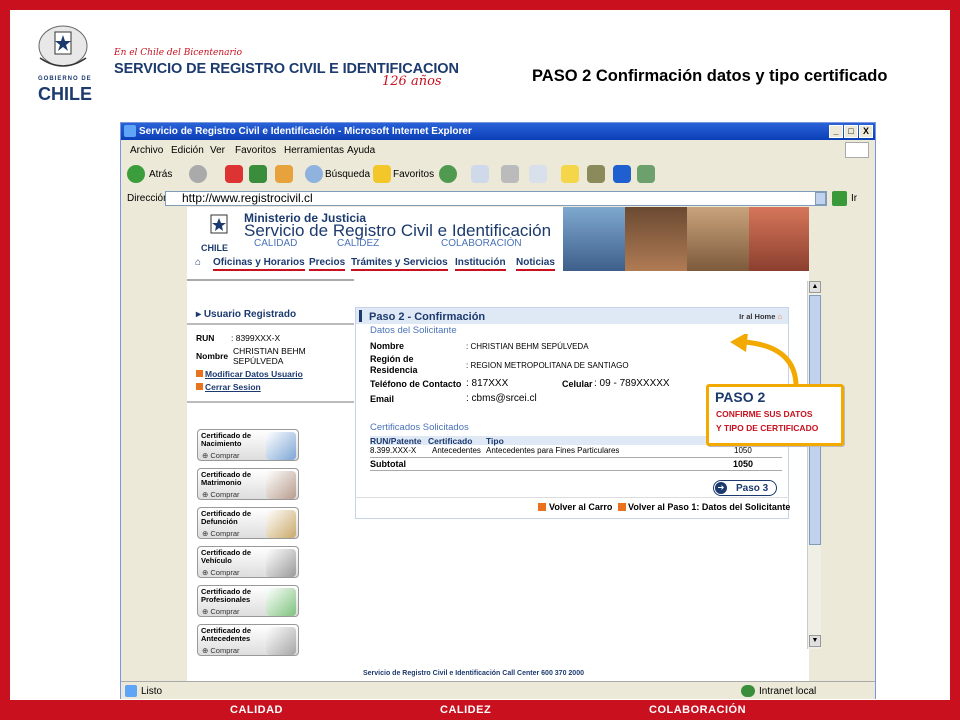 This screenshot has height=720, width=960. I want to click on sidebar-title-text: Usuario Registrado, so click(250, 314).